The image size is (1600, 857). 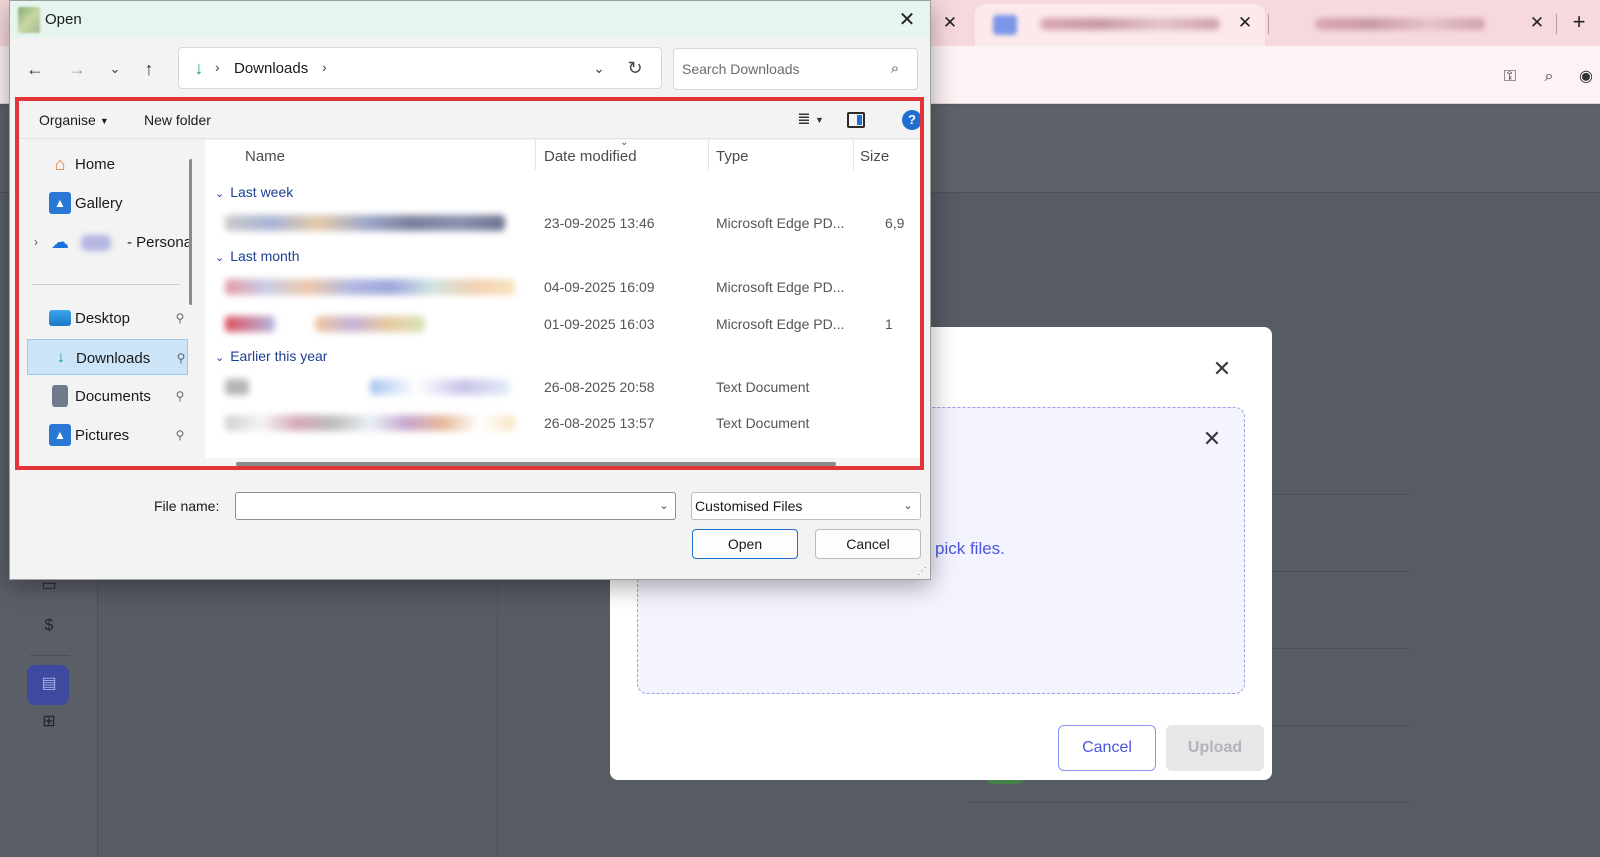 What do you see at coordinates (67, 120) in the screenshot?
I see `organise-label: Organise` at bounding box center [67, 120].